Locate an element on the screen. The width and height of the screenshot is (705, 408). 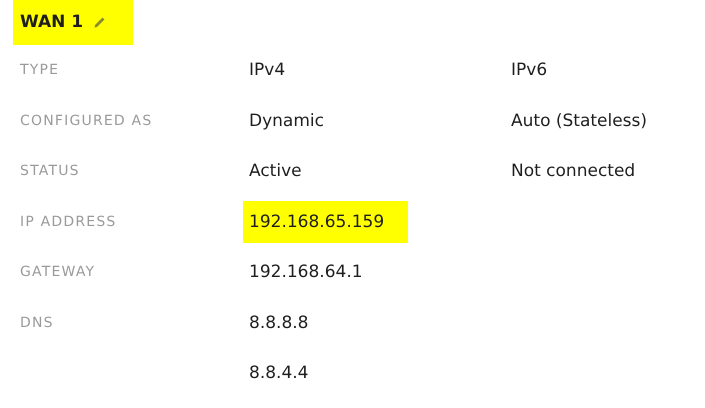
pencil-icon is located at coordinates (100, 21).